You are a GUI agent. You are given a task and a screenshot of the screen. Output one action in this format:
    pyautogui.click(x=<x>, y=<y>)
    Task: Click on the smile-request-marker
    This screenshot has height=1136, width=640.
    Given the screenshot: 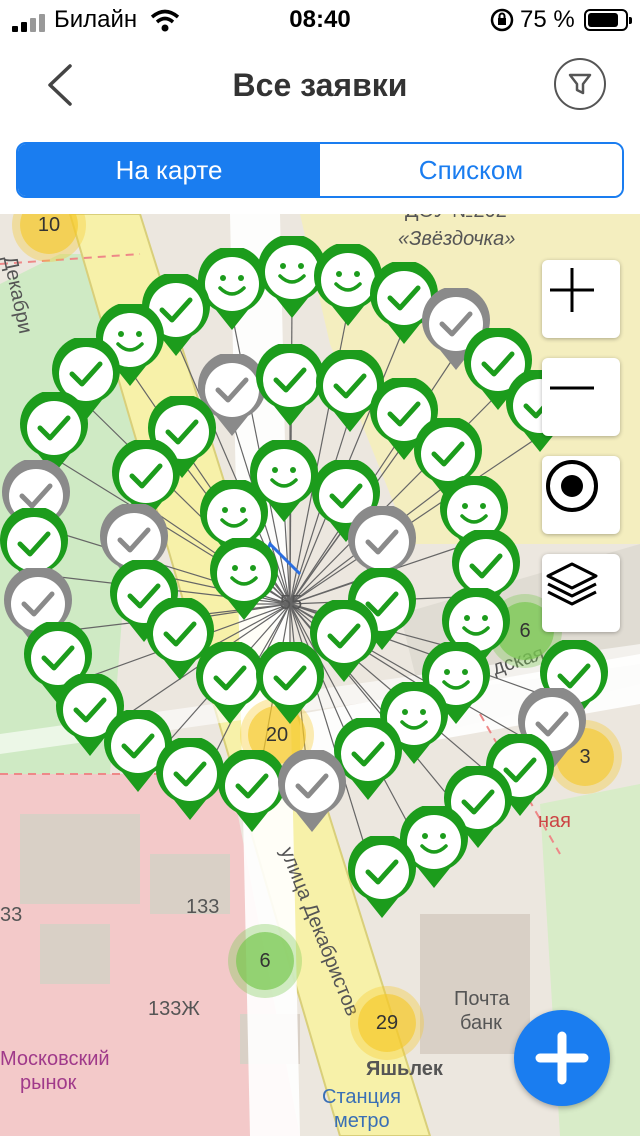 What is the action you would take?
    pyautogui.click(x=244, y=580)
    